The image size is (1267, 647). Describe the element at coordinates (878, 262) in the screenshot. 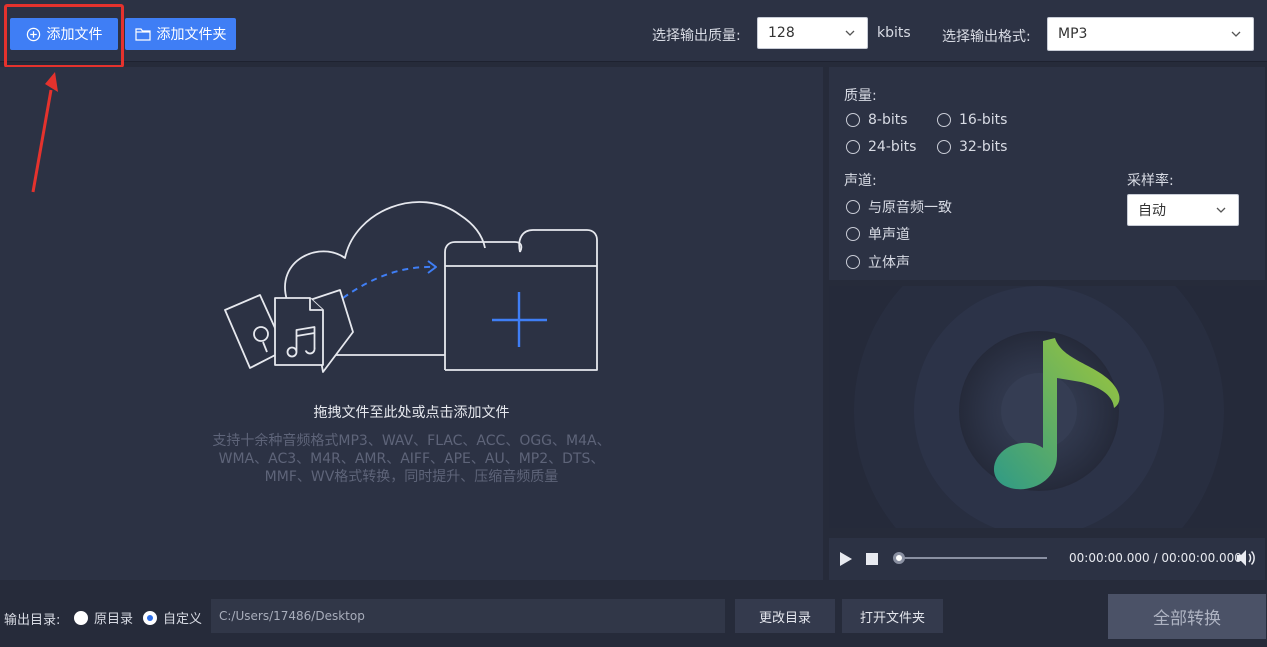

I see `channel-option-stereo: 立体声` at that location.